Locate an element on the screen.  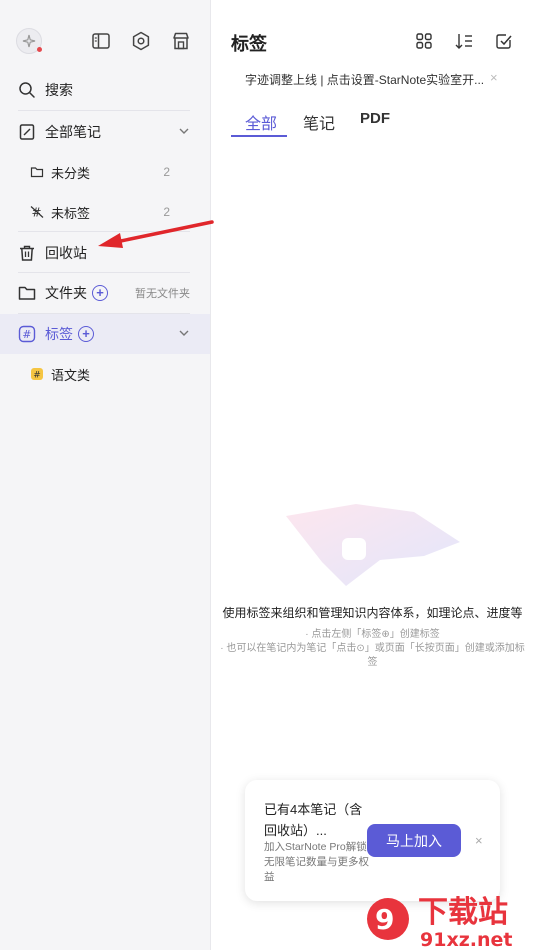
settings-icon is located at coordinates (141, 41).